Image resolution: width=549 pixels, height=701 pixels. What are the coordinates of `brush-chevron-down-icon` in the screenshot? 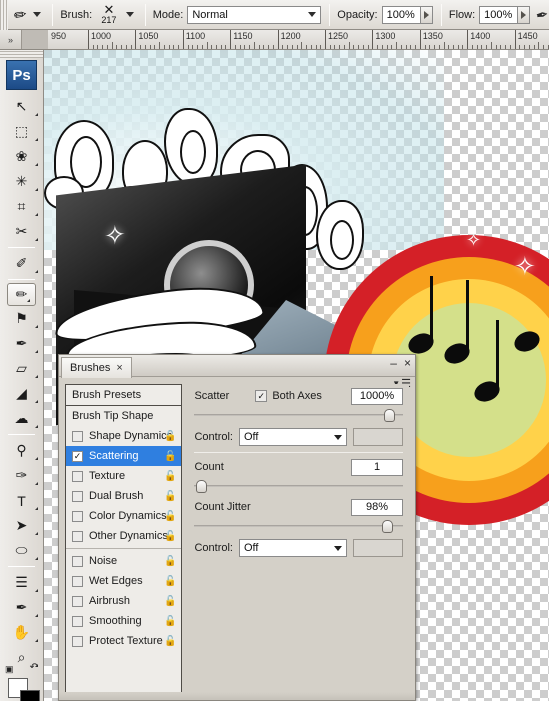 It's located at (129, 14).